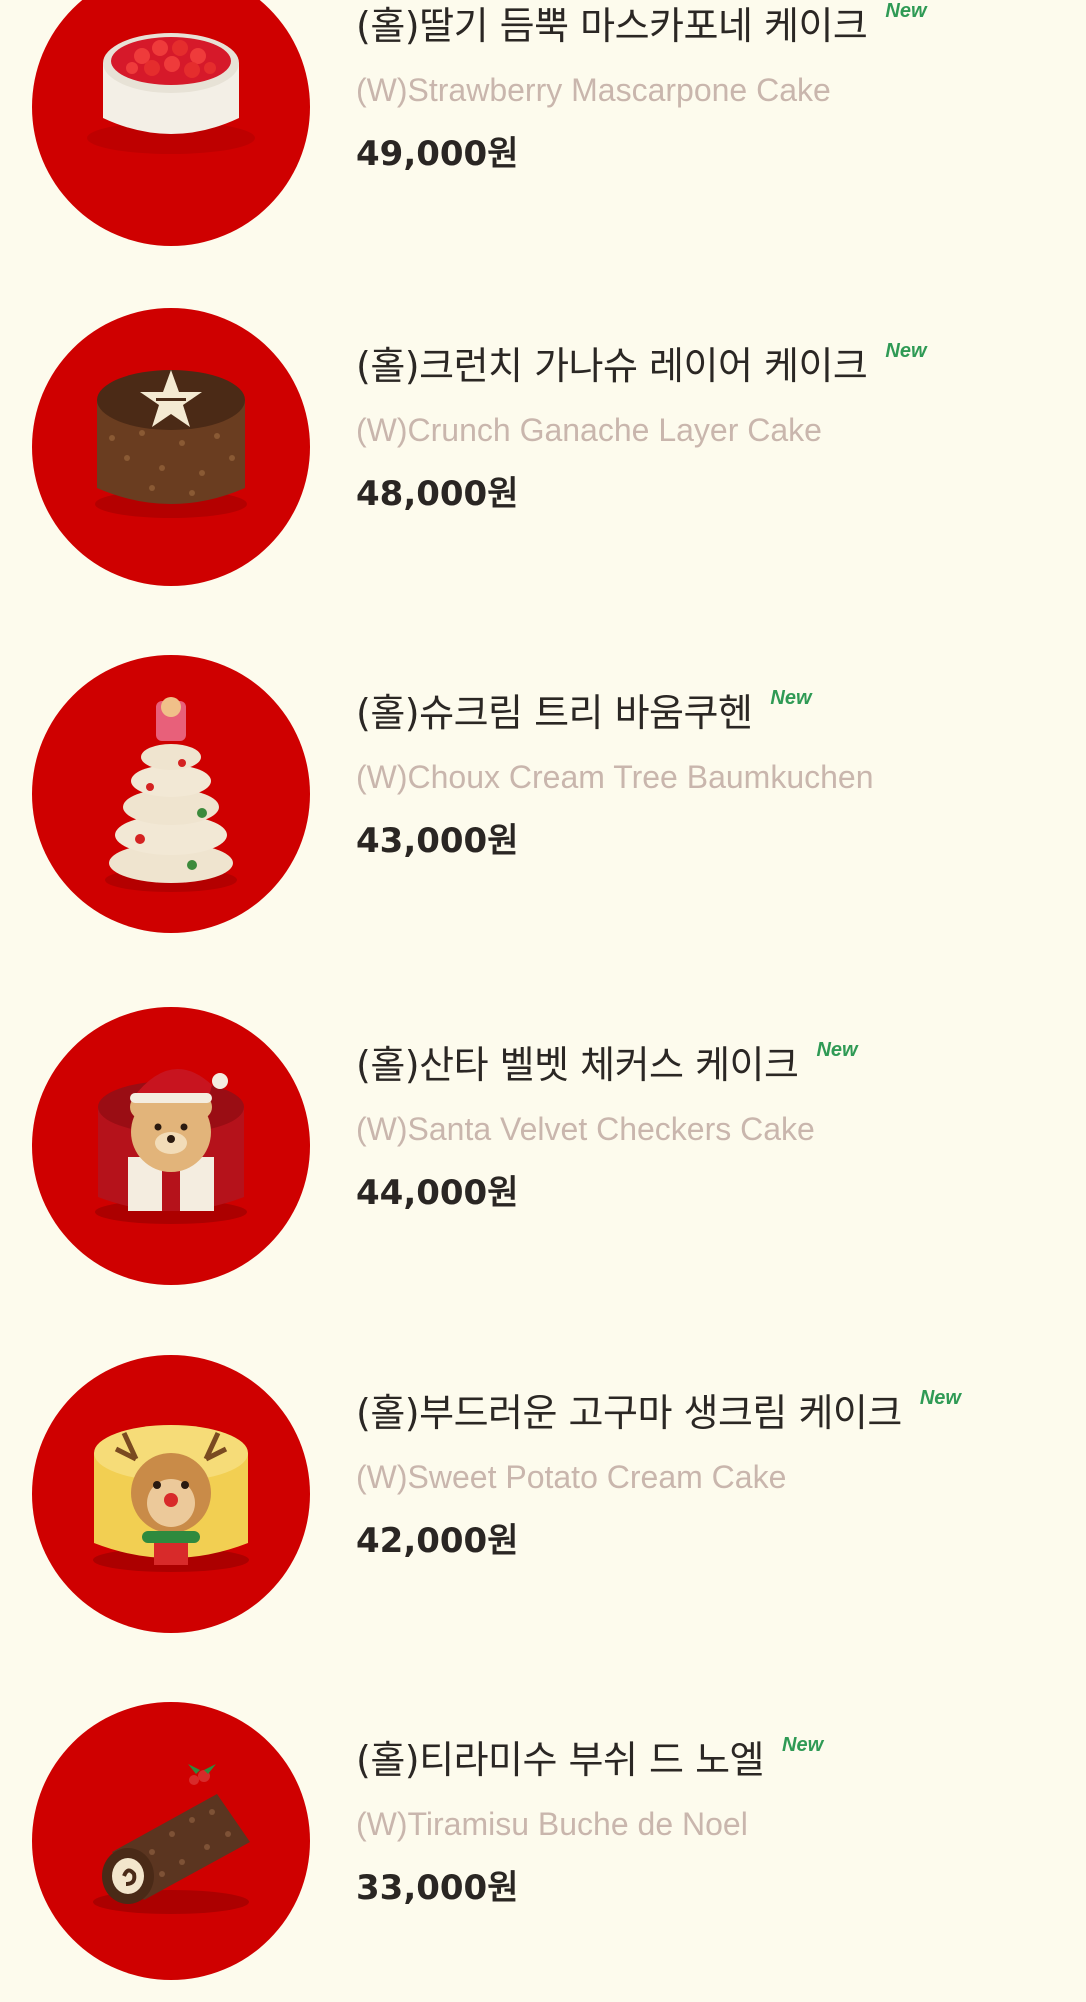  What do you see at coordinates (612, 366) in the screenshot?
I see `product-name-ko: (홀)크런치 가나슈 레이어 케이크` at bounding box center [612, 366].